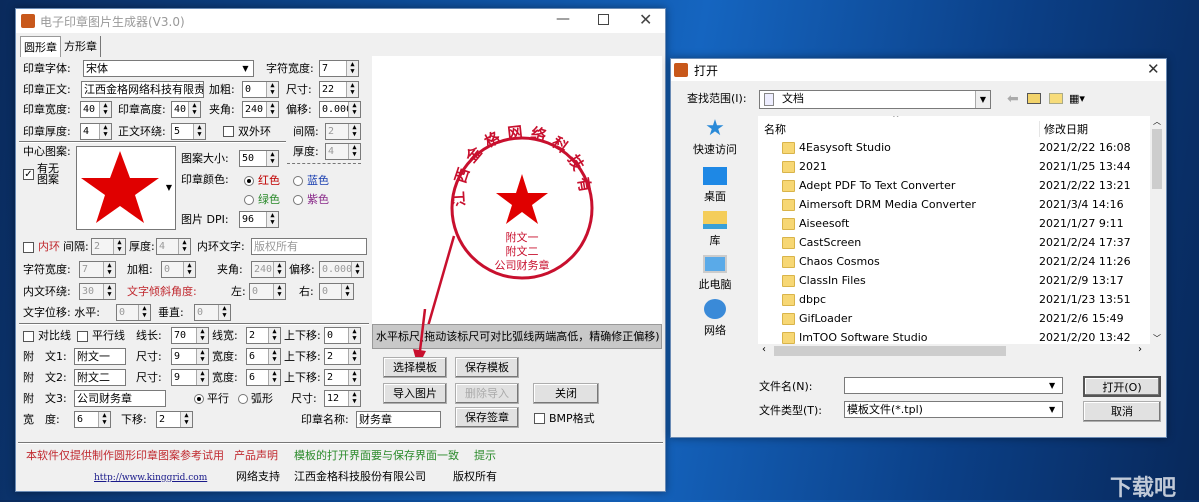  Describe the element at coordinates (142, 89) in the screenshot. I see `seal-text-input: 江西金格网络科技有限责` at that location.